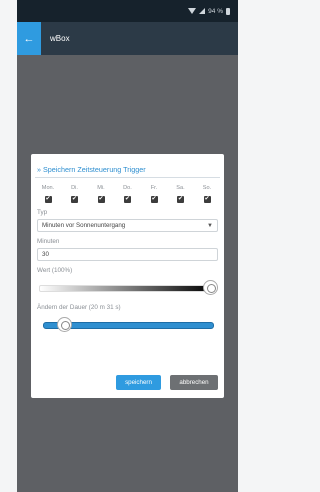 This screenshot has height=492, width=320. What do you see at coordinates (42, 212) in the screenshot?
I see `type-label: Typ` at bounding box center [42, 212].